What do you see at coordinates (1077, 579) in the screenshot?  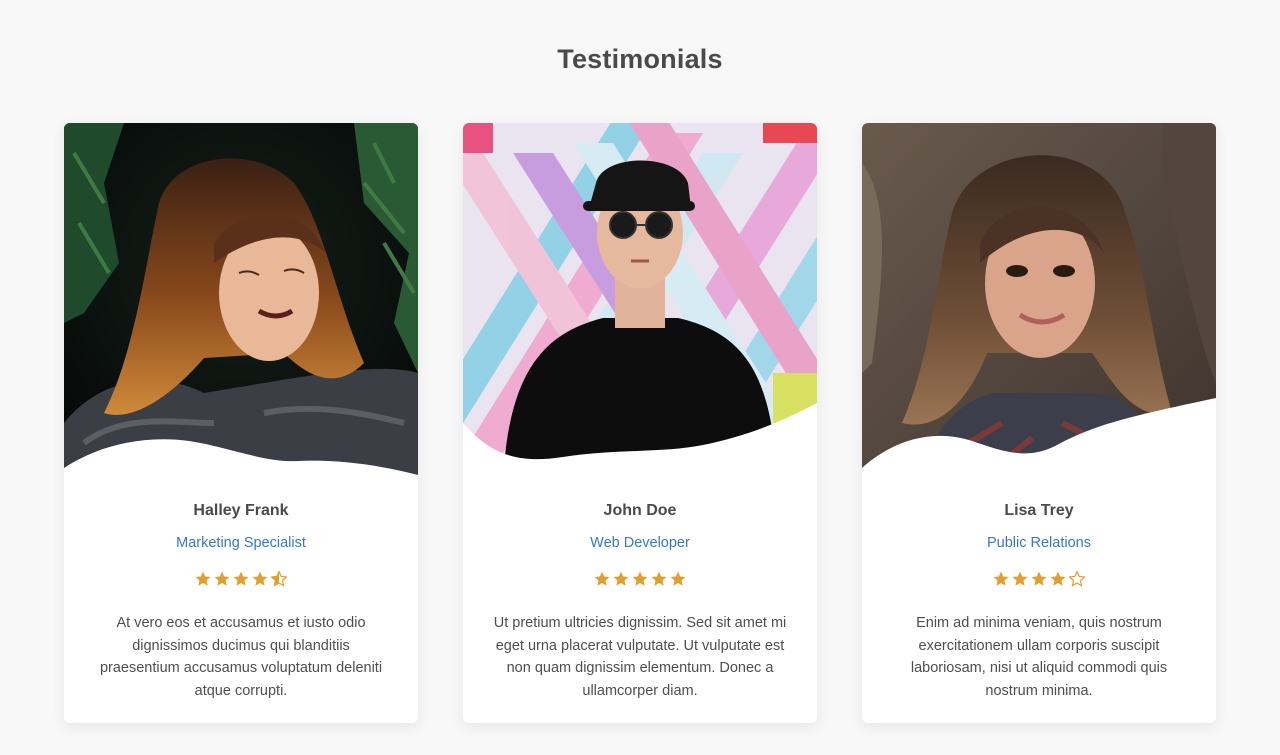 I see `star-empty-icon` at bounding box center [1077, 579].